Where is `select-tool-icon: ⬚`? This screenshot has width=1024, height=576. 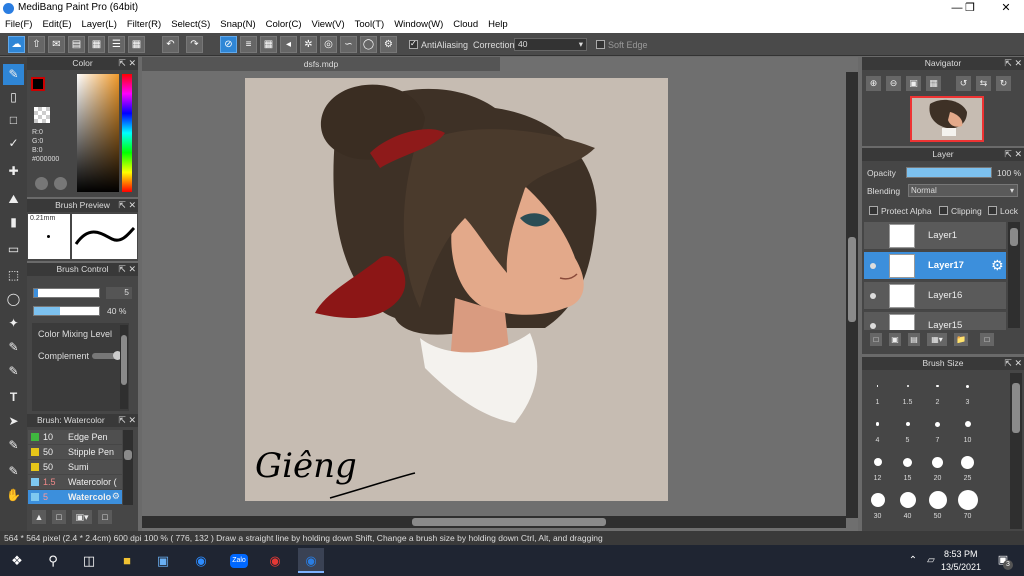 select-tool-icon: ⬚ is located at coordinates (13, 275).